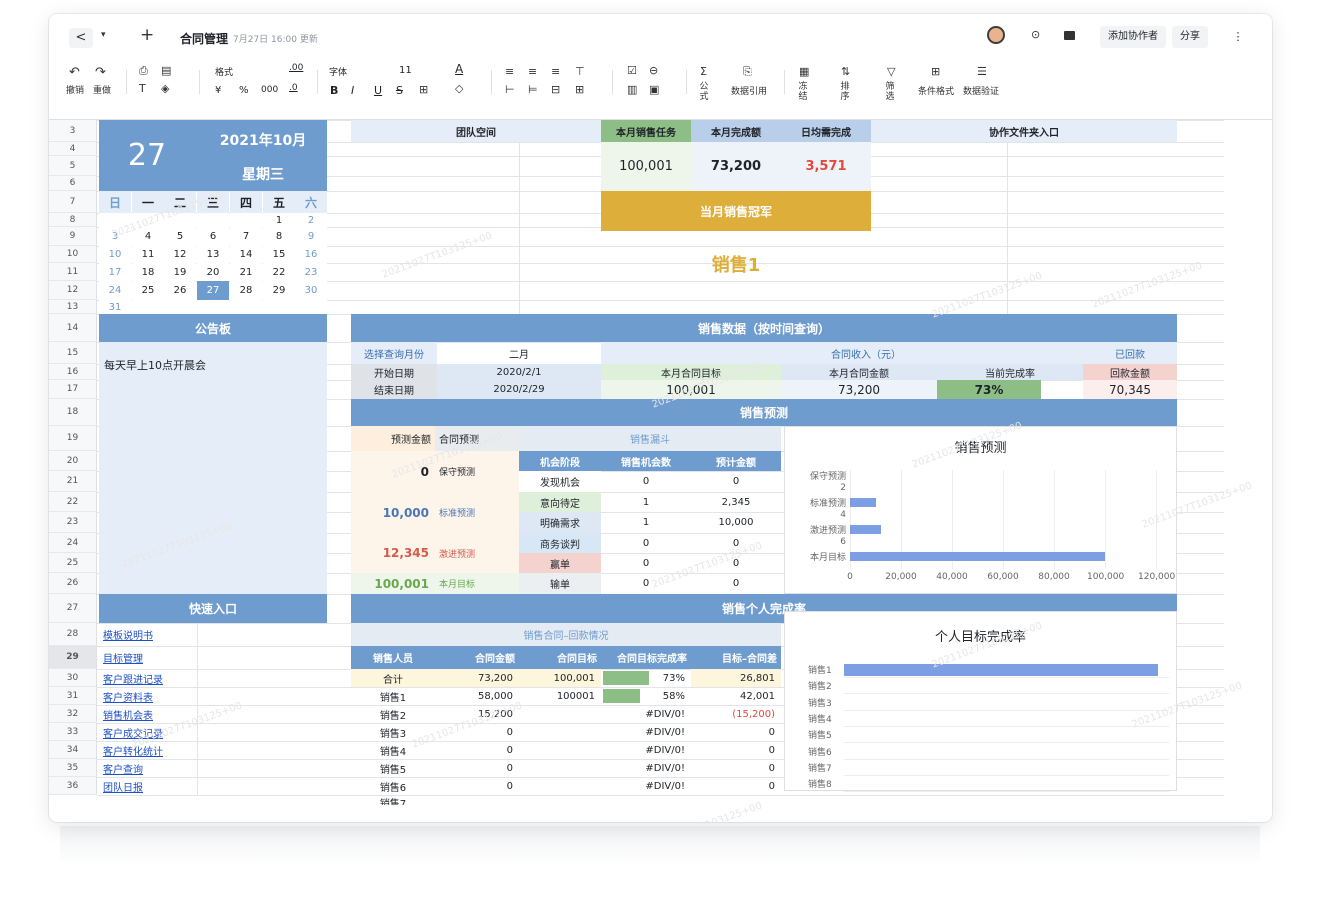  What do you see at coordinates (213, 272) in the screenshot?
I see `calendar-date: 20` at bounding box center [213, 272].